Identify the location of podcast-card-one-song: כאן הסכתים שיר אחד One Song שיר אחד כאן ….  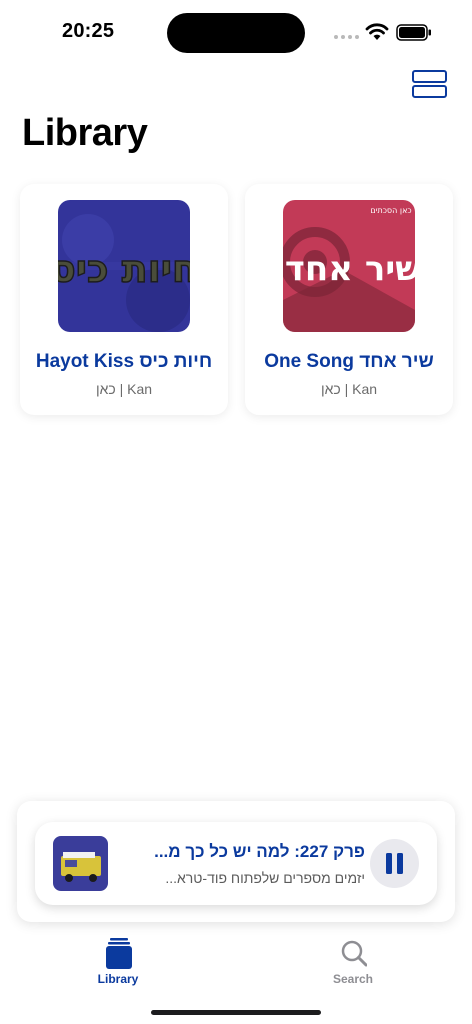
(349, 299).